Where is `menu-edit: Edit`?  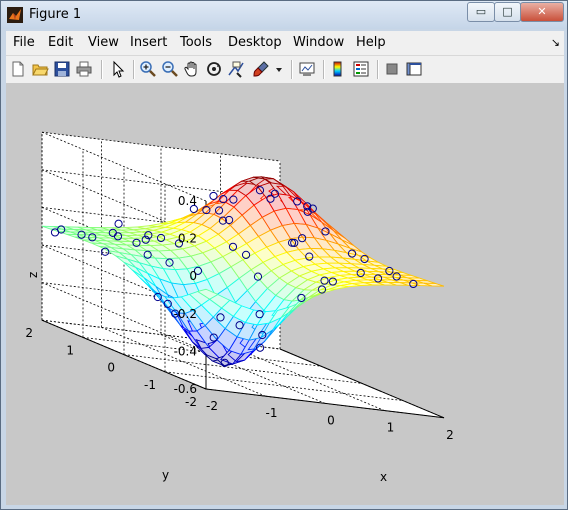 menu-edit: Edit is located at coordinates (60, 42).